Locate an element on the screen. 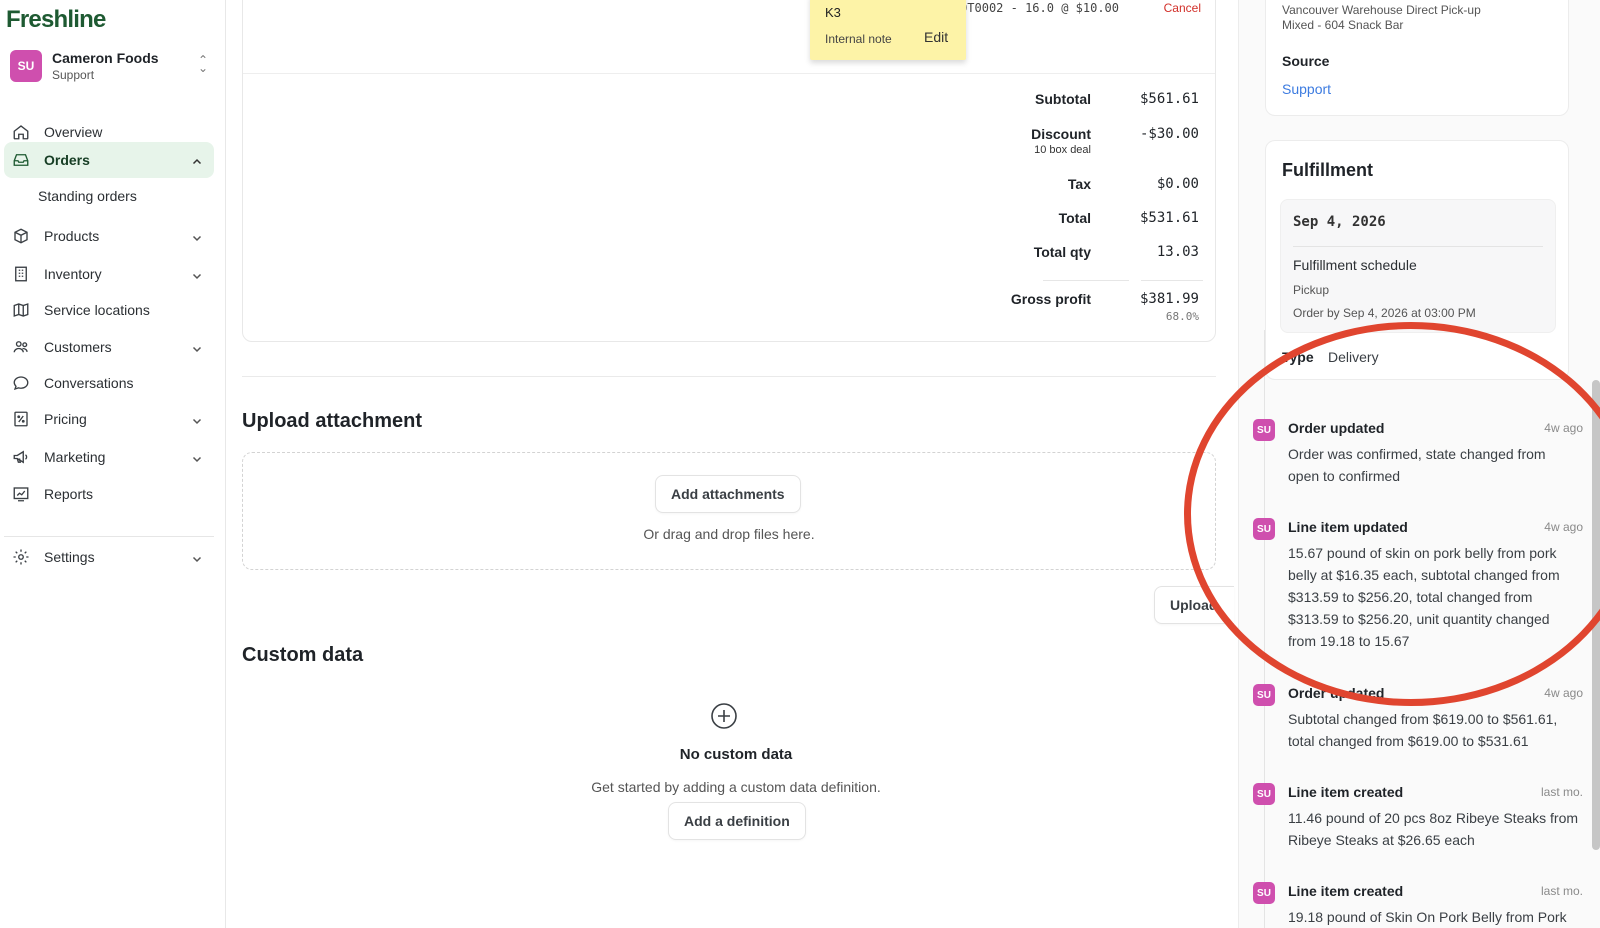  internal-note-sticky: K3 Internal note Edit is located at coordinates (888, 30).